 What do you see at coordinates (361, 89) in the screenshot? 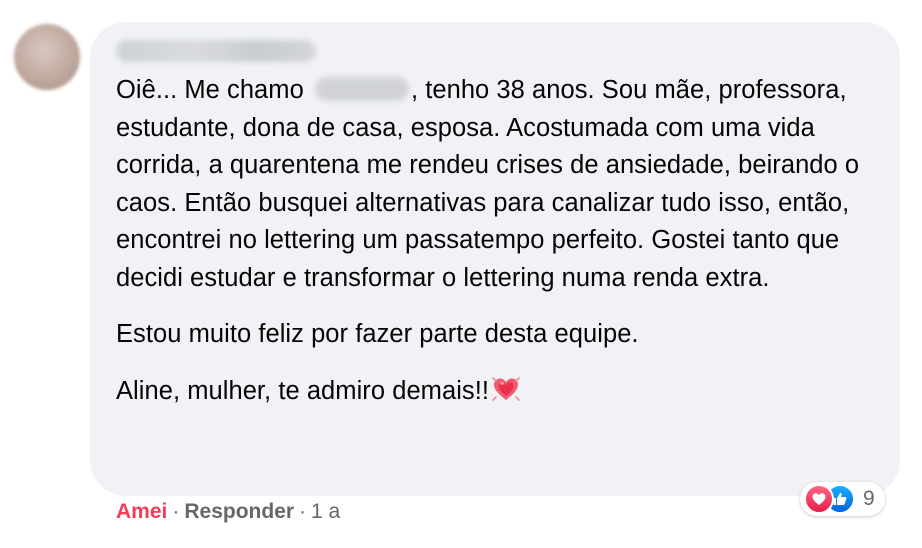
I see `redacted-name` at bounding box center [361, 89].